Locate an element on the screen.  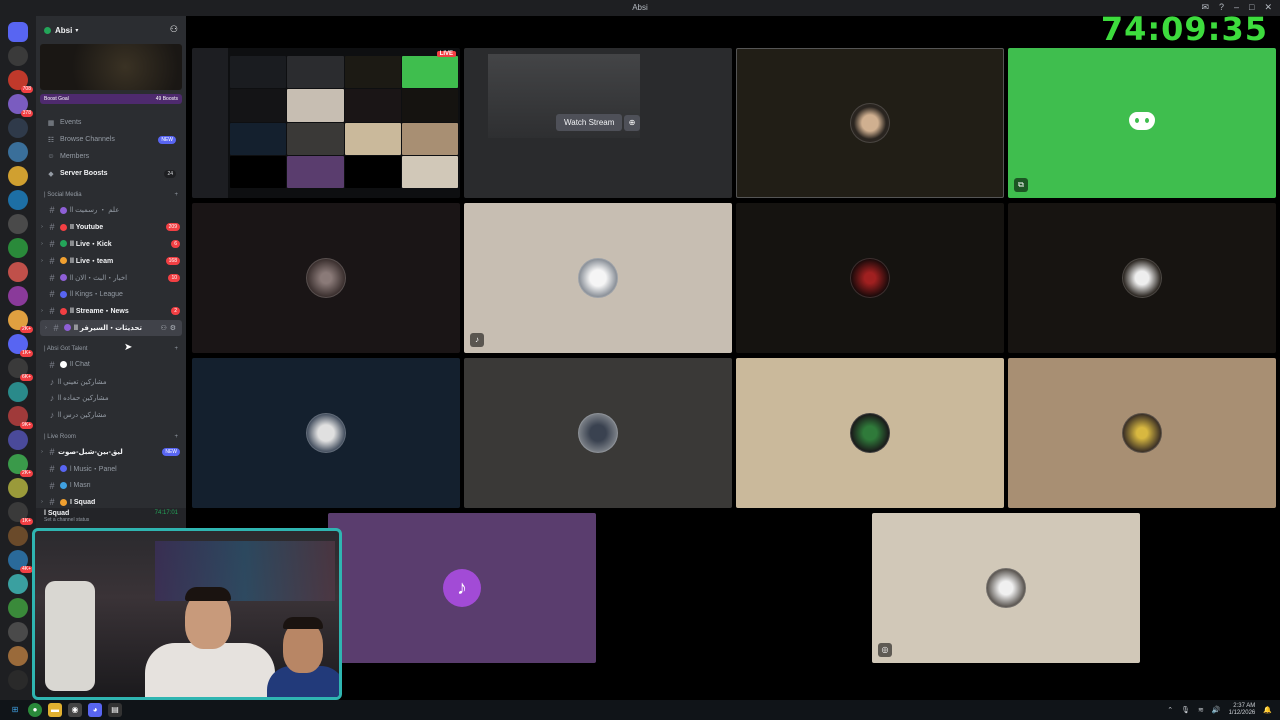
channel-item: # ll Chat is located at coordinates (111, 364).